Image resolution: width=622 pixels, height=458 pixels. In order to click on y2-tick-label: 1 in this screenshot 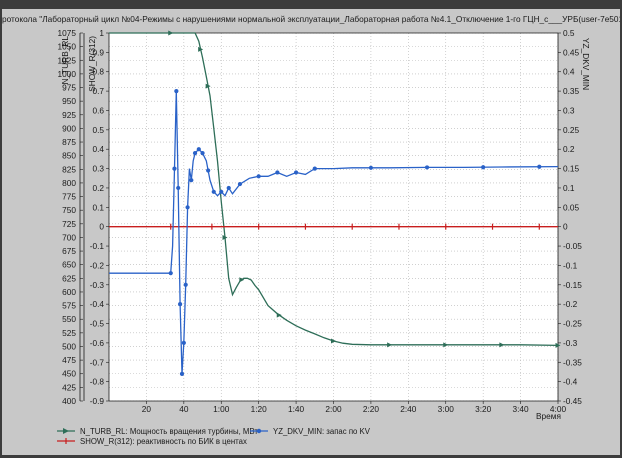, I will do `click(101, 33)`.